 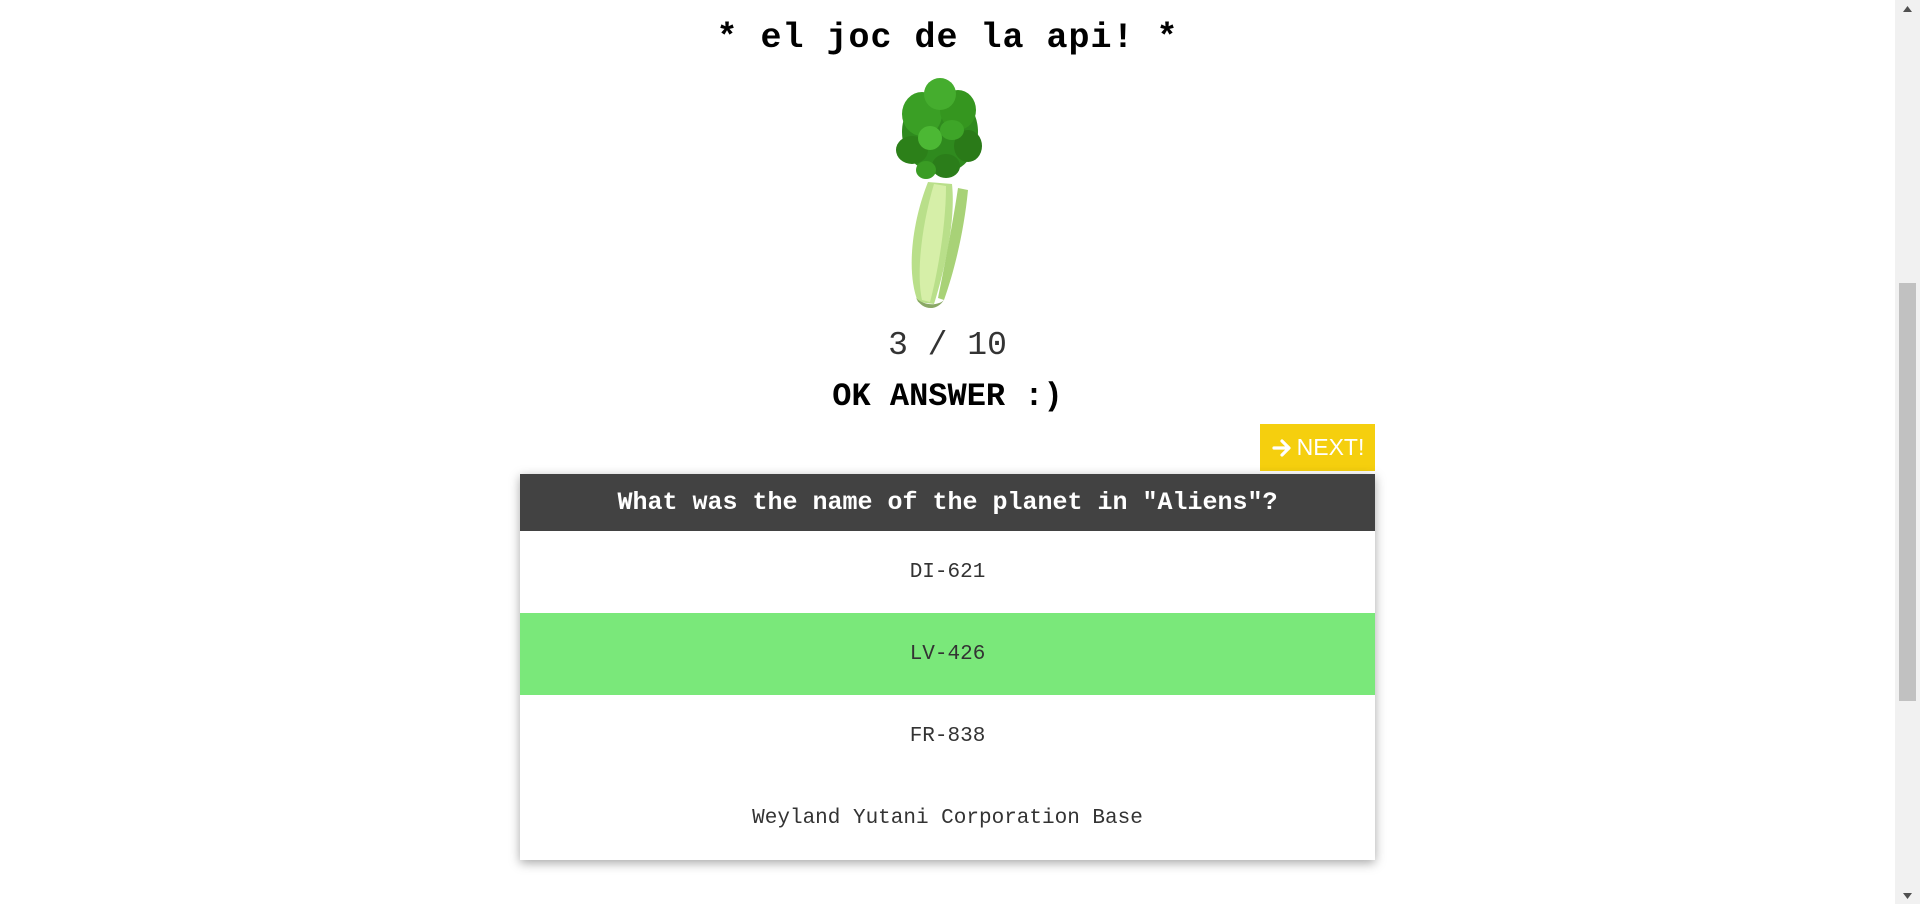 I want to click on answer-option: FR-838, so click(x=947, y=736).